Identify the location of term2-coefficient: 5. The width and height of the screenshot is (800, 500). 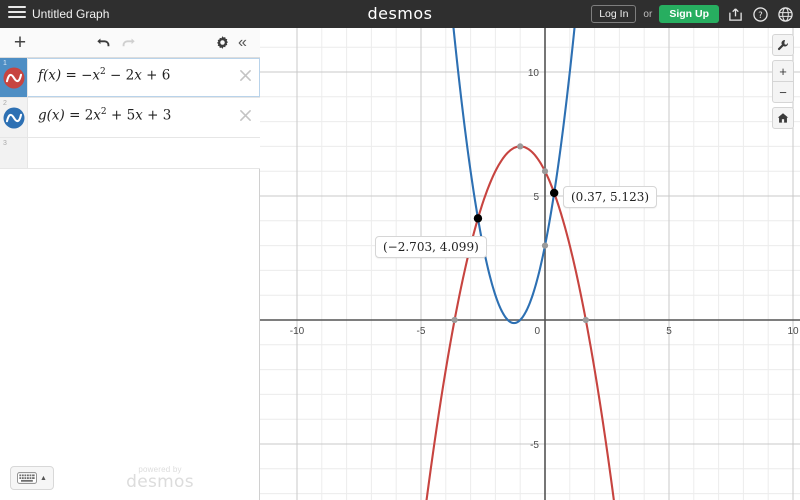
(131, 115).